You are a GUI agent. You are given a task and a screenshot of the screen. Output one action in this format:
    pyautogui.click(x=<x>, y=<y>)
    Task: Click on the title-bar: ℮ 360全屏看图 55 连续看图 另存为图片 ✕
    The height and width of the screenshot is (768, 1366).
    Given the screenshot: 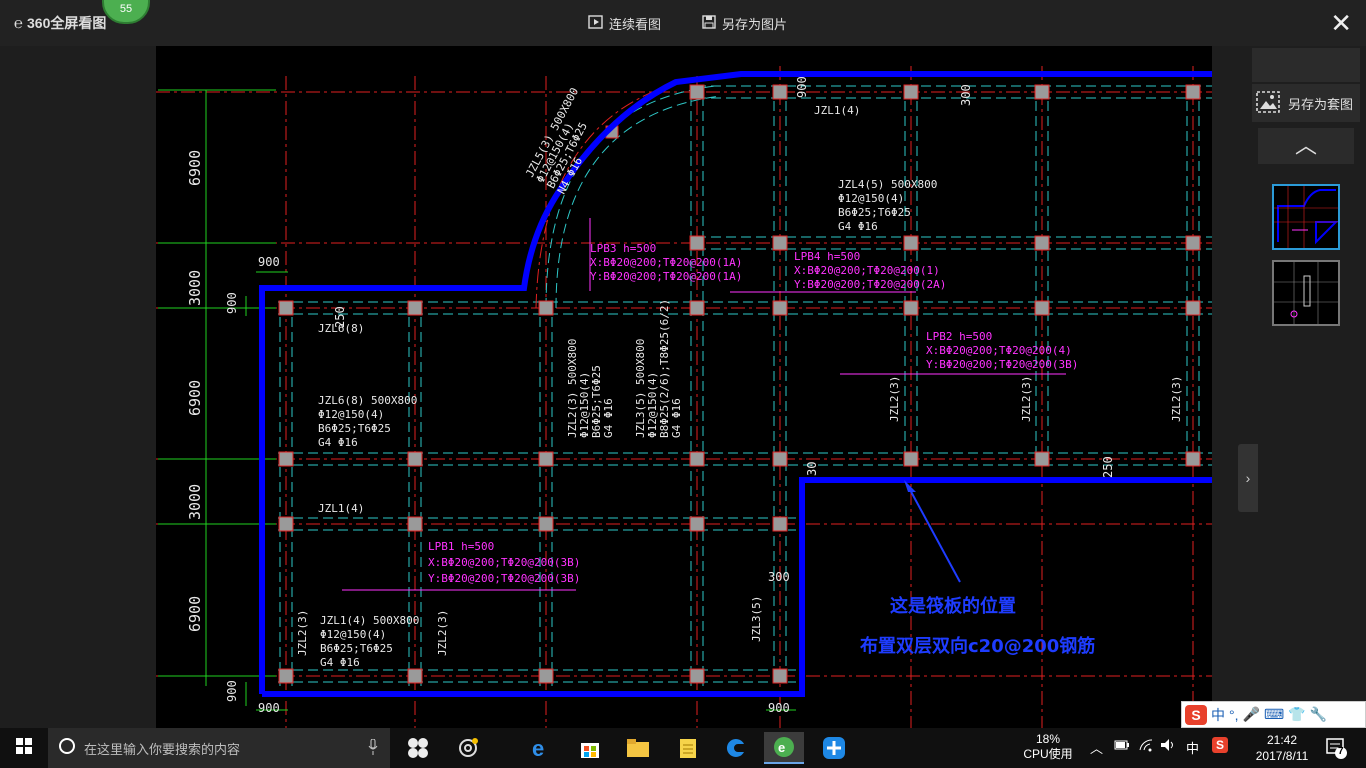 What is the action you would take?
    pyautogui.click(x=683, y=23)
    